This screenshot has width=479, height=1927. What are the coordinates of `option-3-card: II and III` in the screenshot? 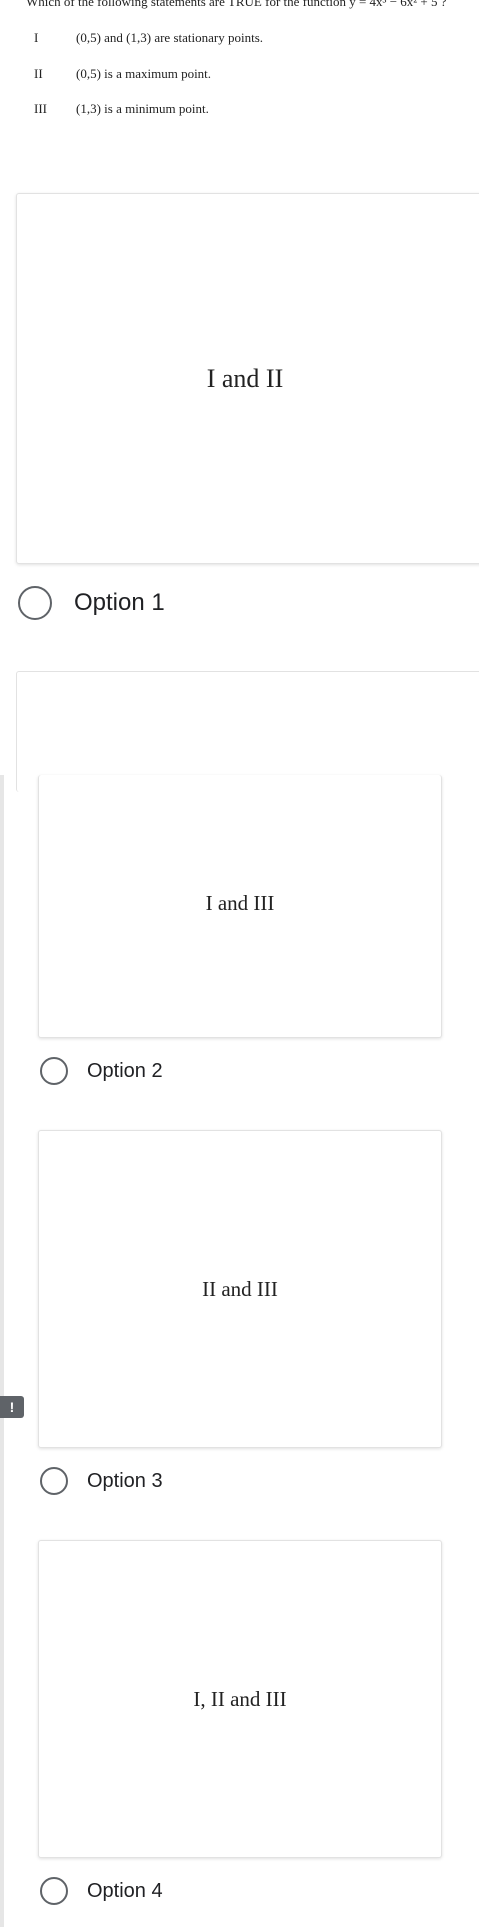 It's located at (240, 1289).